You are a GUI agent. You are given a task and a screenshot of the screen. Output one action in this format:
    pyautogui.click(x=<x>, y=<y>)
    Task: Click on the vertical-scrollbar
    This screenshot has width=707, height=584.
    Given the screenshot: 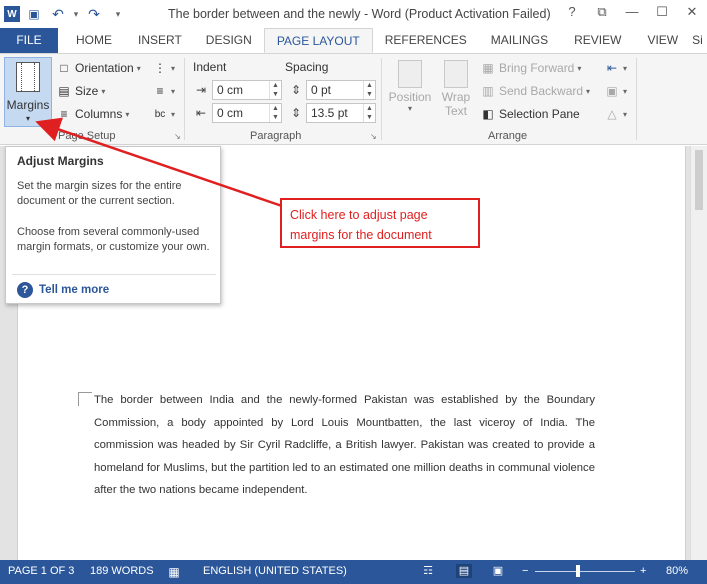 What is the action you would take?
    pyautogui.click(x=698, y=353)
    